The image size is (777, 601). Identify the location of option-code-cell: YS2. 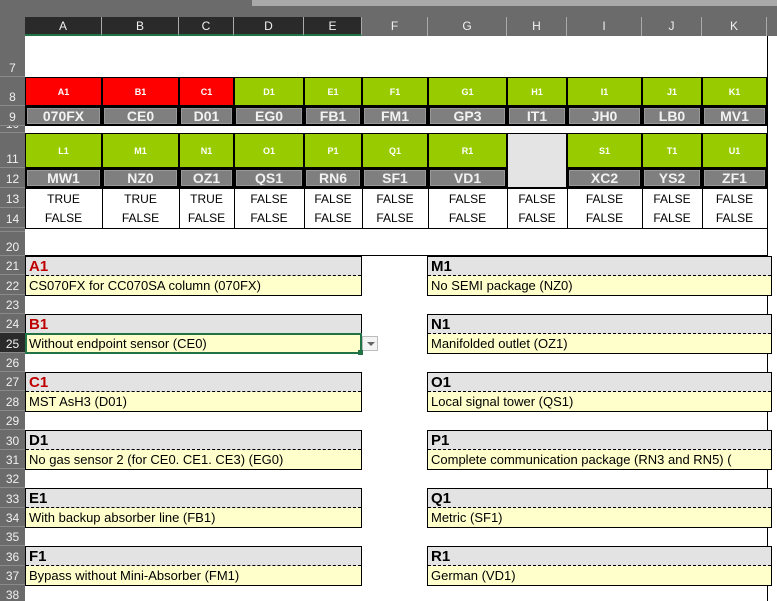
(672, 178).